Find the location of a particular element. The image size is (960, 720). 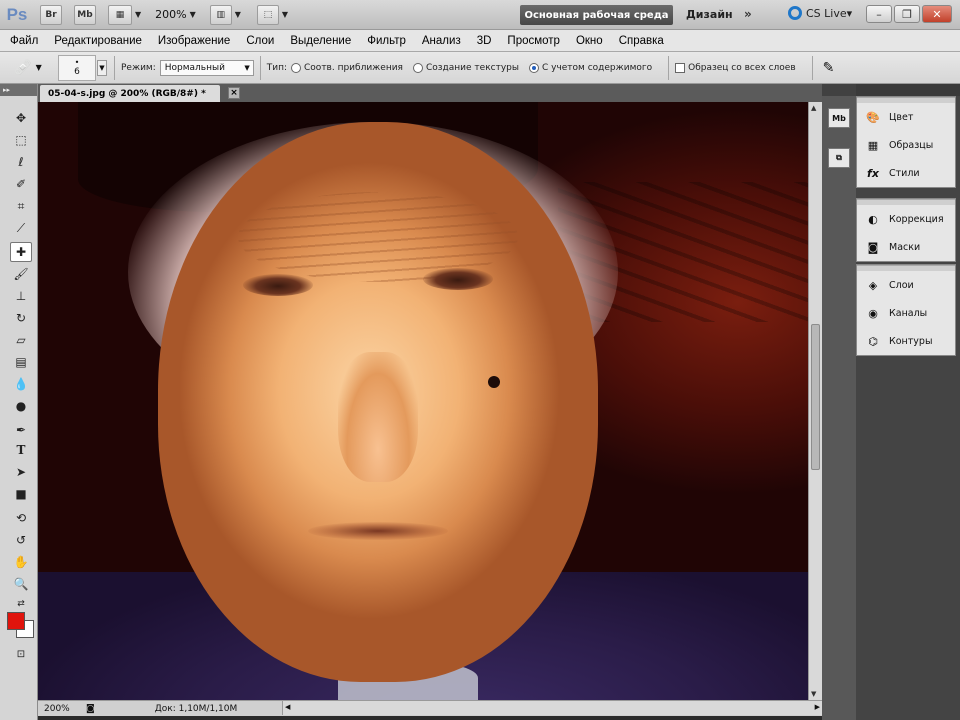

restore-button: ❐ is located at coordinates (907, 14).